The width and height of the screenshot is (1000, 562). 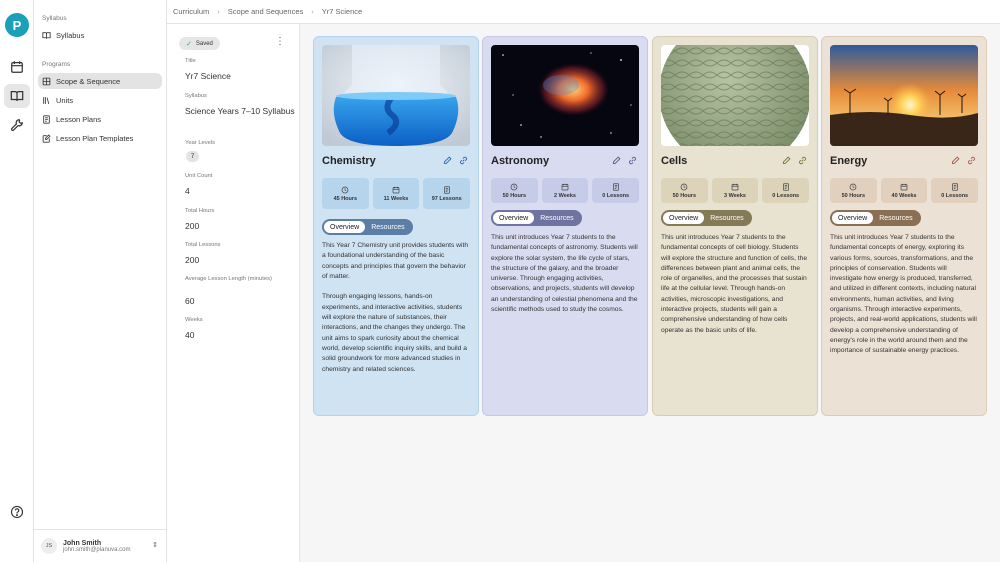 What do you see at coordinates (200, 211) in the screenshot?
I see `total-hours-label: Total Hours` at bounding box center [200, 211].